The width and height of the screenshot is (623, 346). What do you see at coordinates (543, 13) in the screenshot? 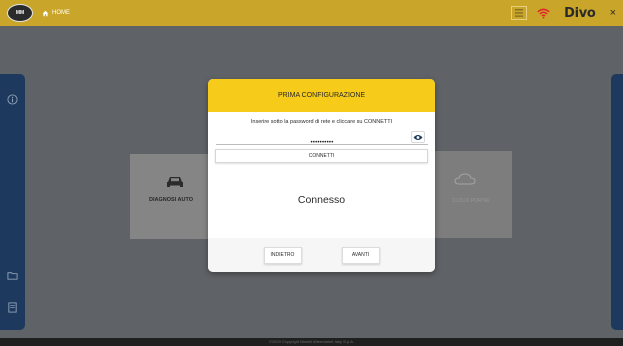
I see `wifi-icon` at bounding box center [543, 13].